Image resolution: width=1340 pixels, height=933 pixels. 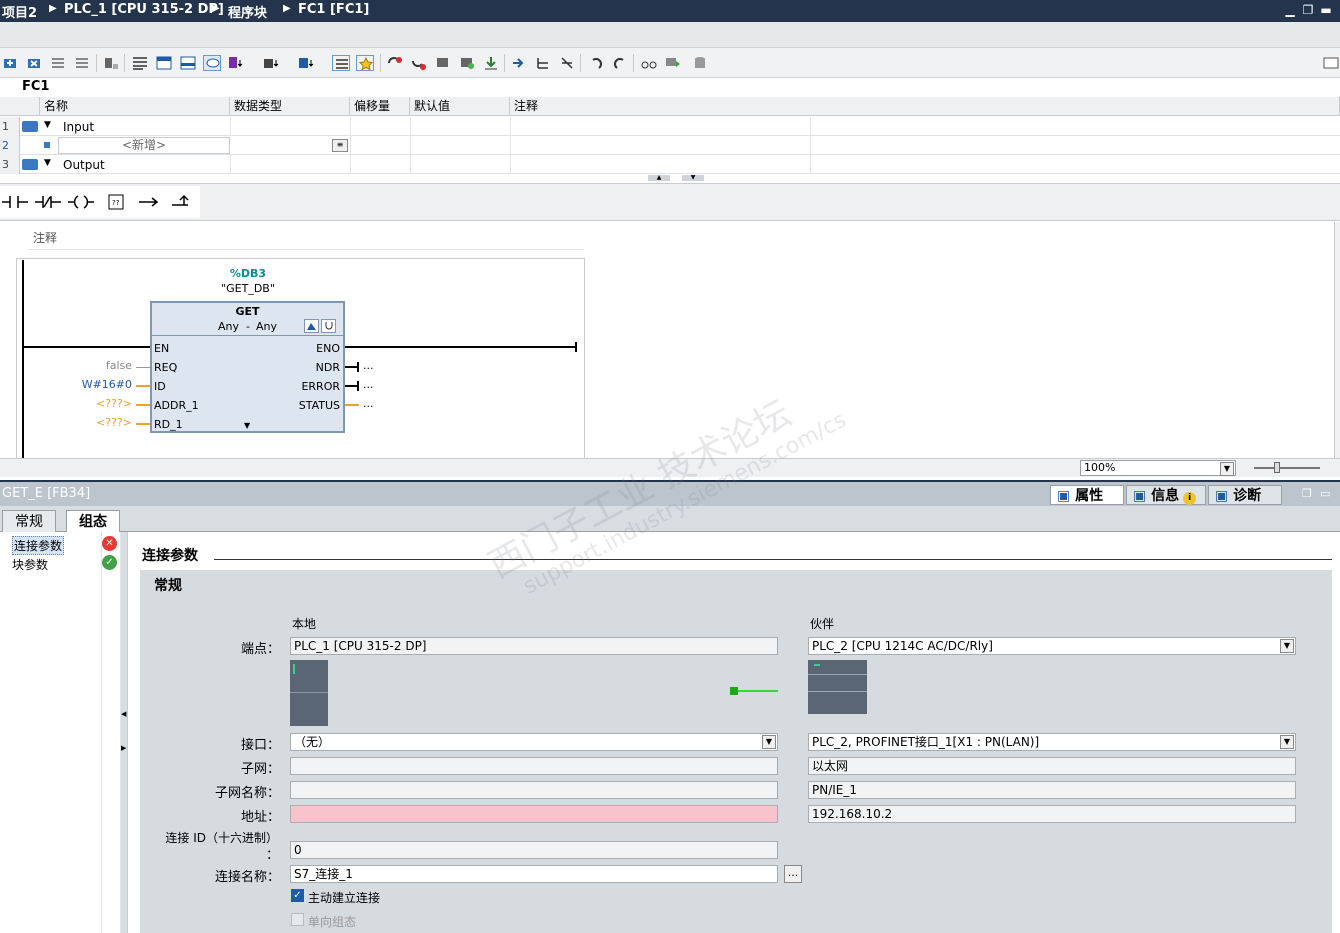 I want to click on download-icon, so click(x=491, y=63).